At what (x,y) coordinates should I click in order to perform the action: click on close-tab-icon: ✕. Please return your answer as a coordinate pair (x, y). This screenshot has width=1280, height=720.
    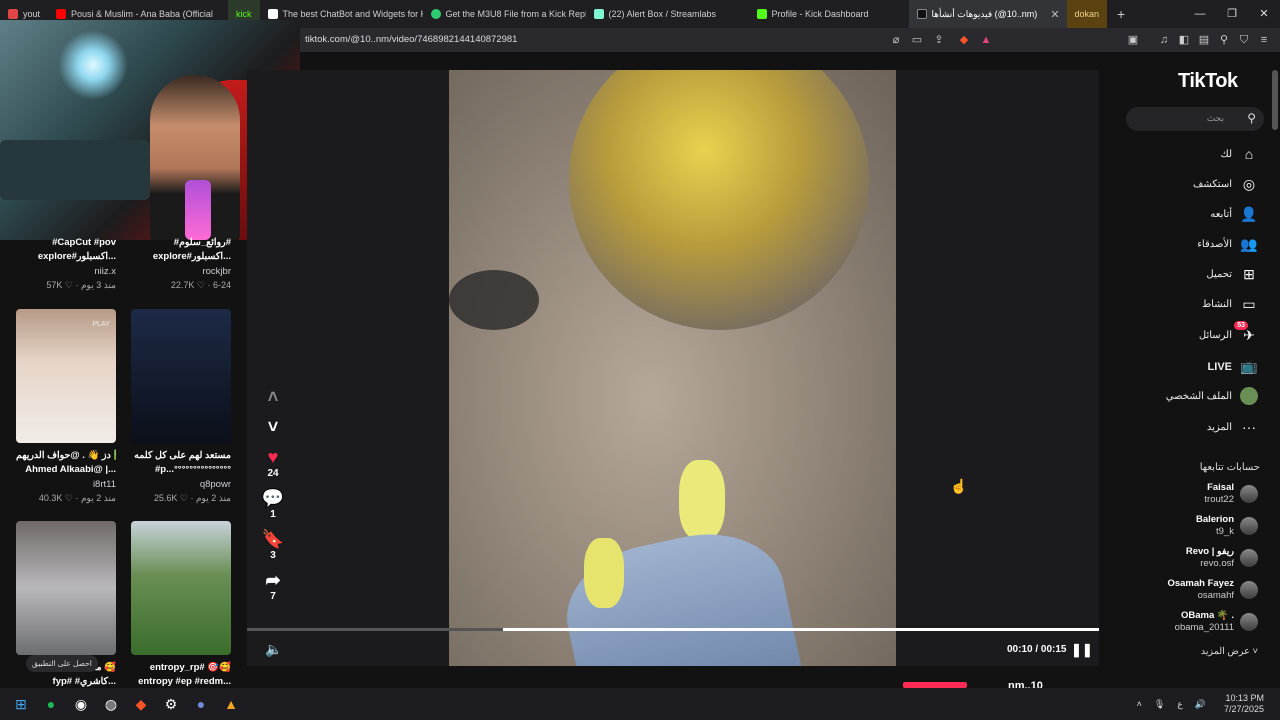
    Looking at the image, I should click on (1054, 14).